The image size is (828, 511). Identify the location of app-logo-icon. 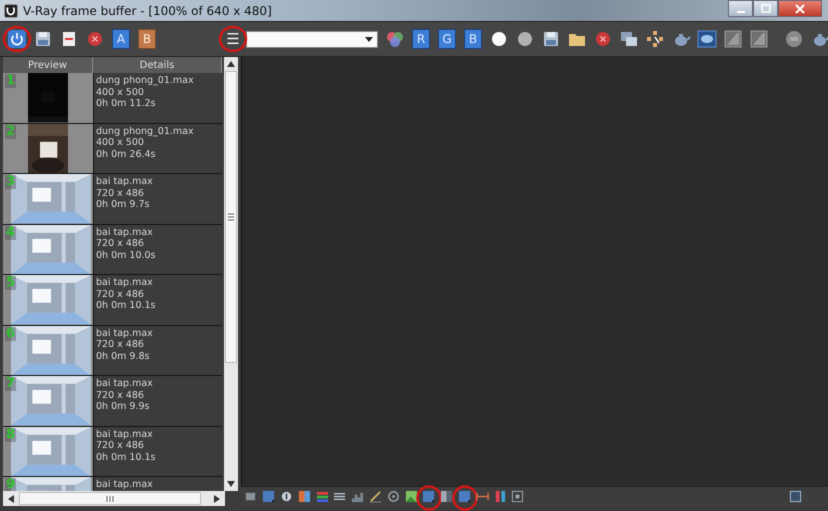
(11, 11).